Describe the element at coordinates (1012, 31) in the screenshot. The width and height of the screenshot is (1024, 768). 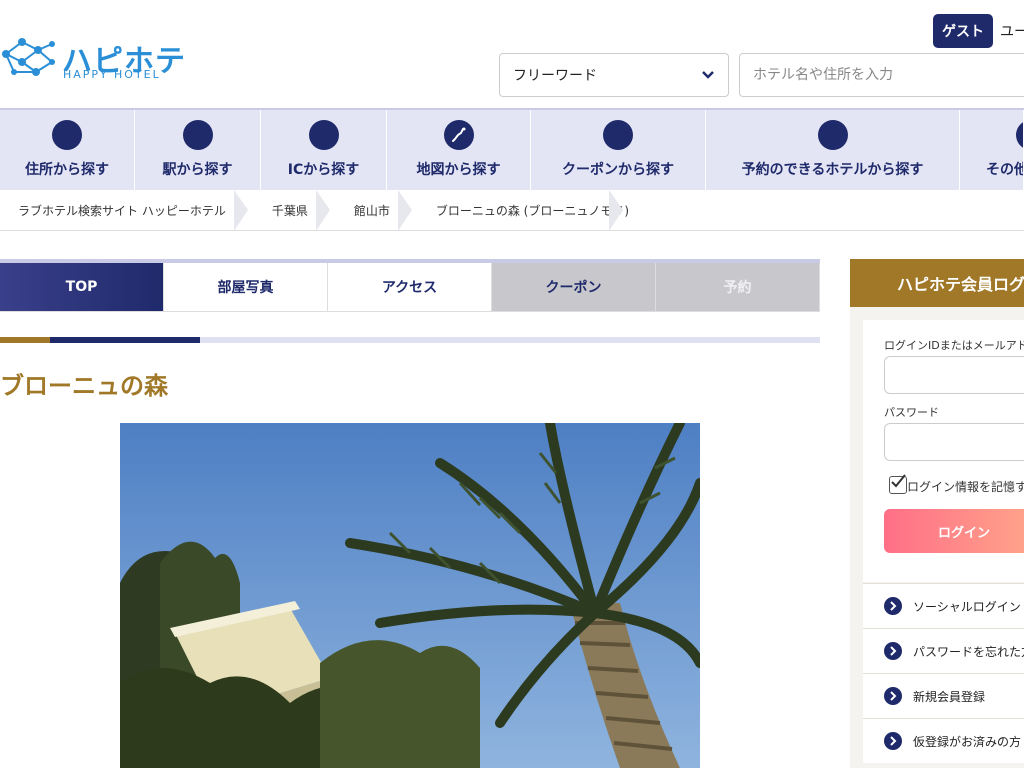
I see `user-link: ユー` at that location.